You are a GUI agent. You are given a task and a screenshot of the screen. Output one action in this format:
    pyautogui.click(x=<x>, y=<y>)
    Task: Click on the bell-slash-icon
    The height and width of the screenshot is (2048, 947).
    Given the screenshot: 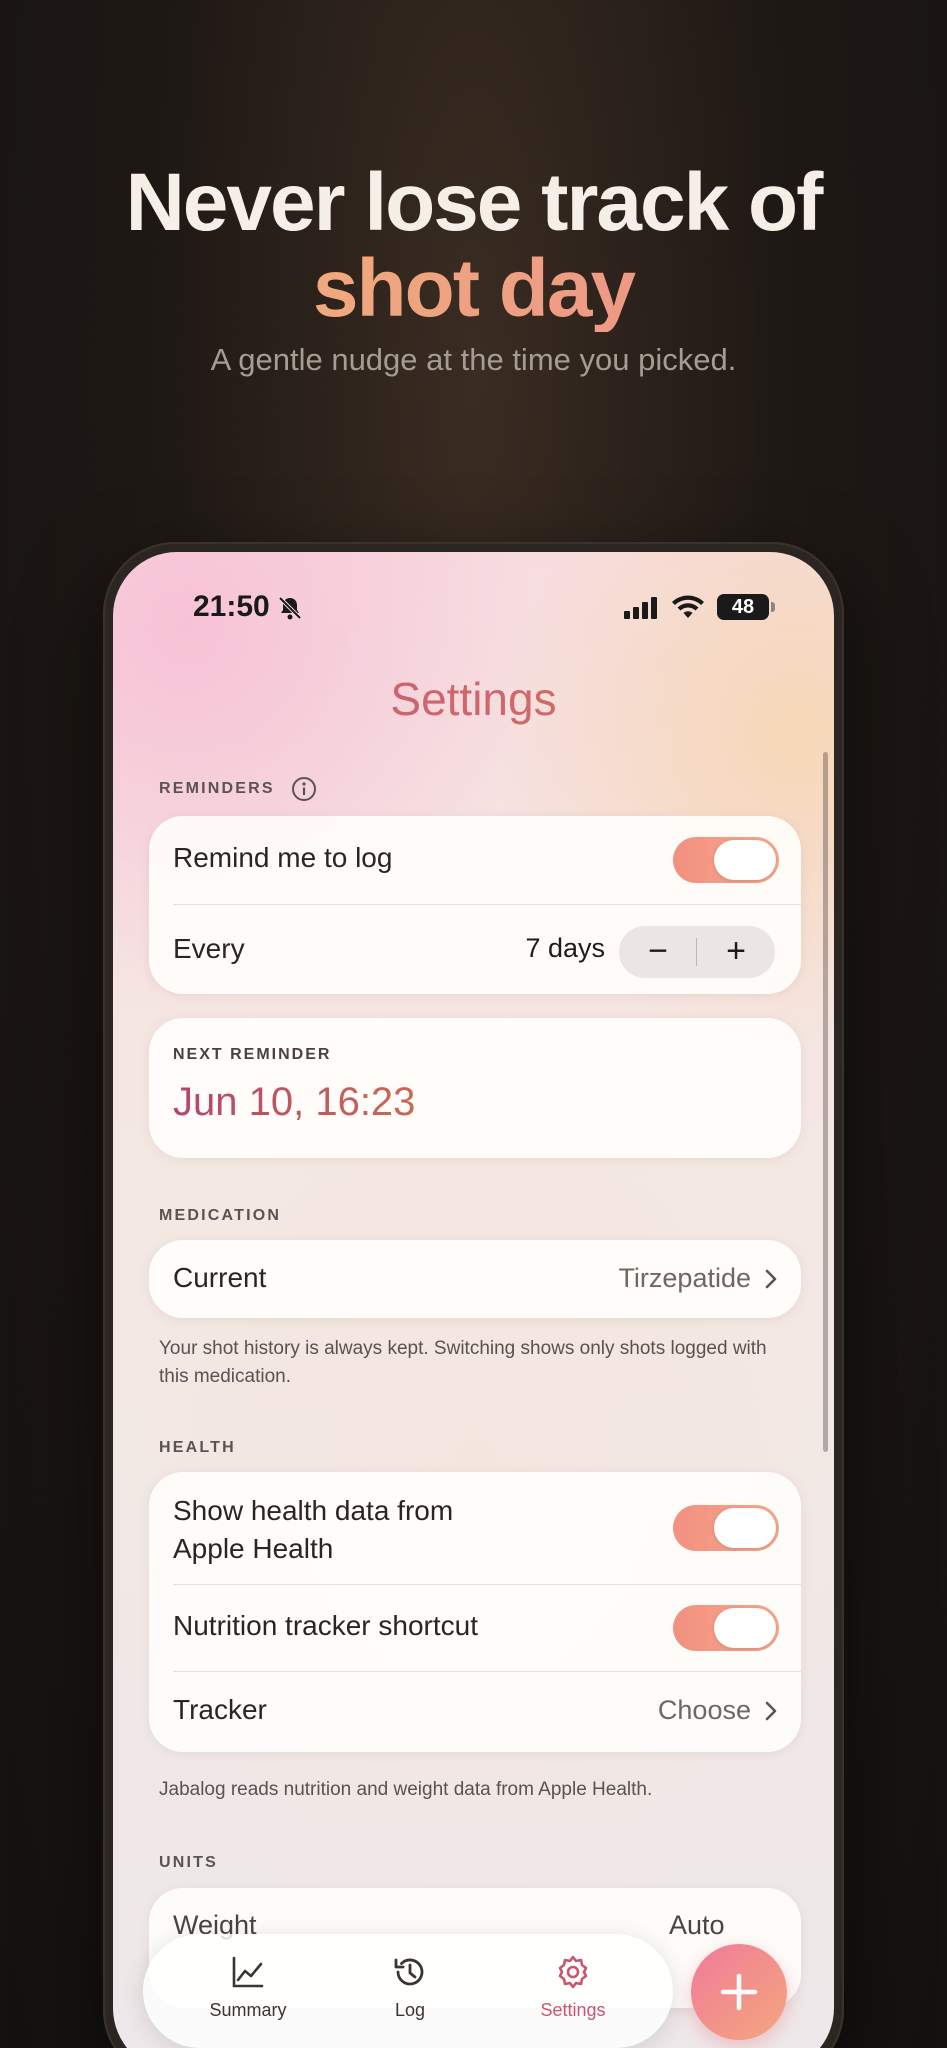 What is the action you would take?
    pyautogui.click(x=290, y=608)
    